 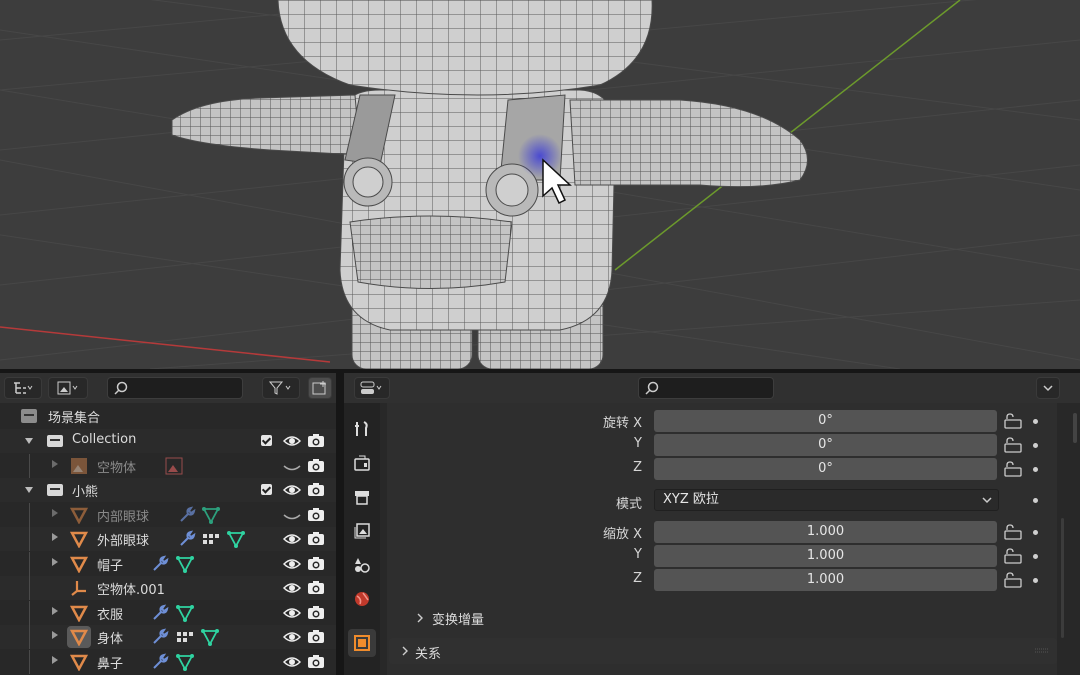 I want to click on tab-view-layer, so click(x=362, y=531).